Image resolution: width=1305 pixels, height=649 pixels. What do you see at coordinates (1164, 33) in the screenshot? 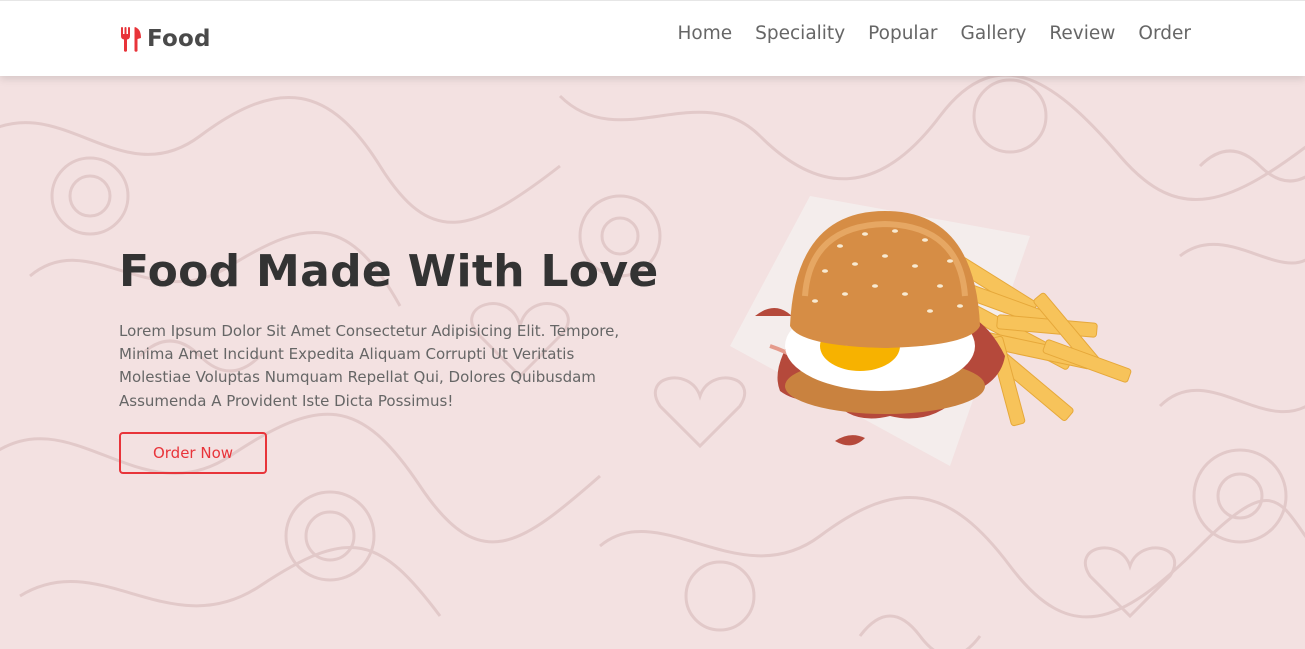
I see `nav-order: Order` at bounding box center [1164, 33].